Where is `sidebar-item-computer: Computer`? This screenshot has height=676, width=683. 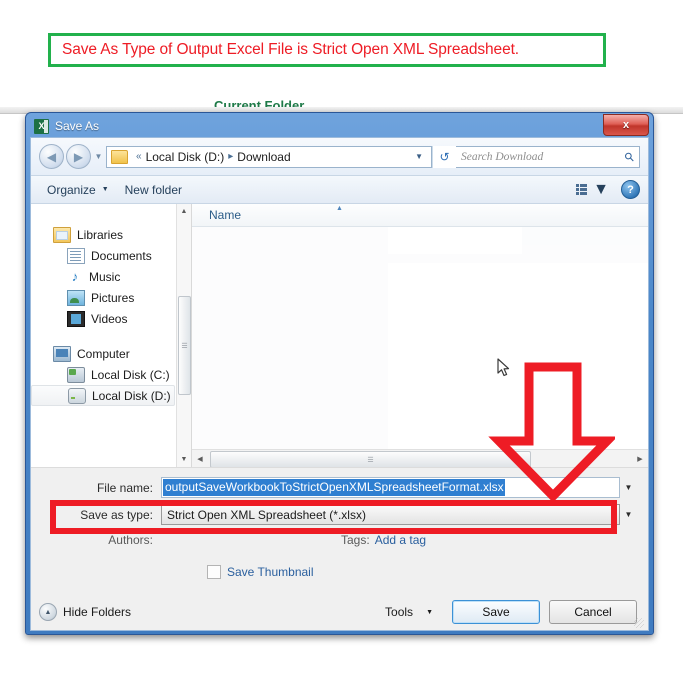 sidebar-item-computer: Computer is located at coordinates (111, 353).